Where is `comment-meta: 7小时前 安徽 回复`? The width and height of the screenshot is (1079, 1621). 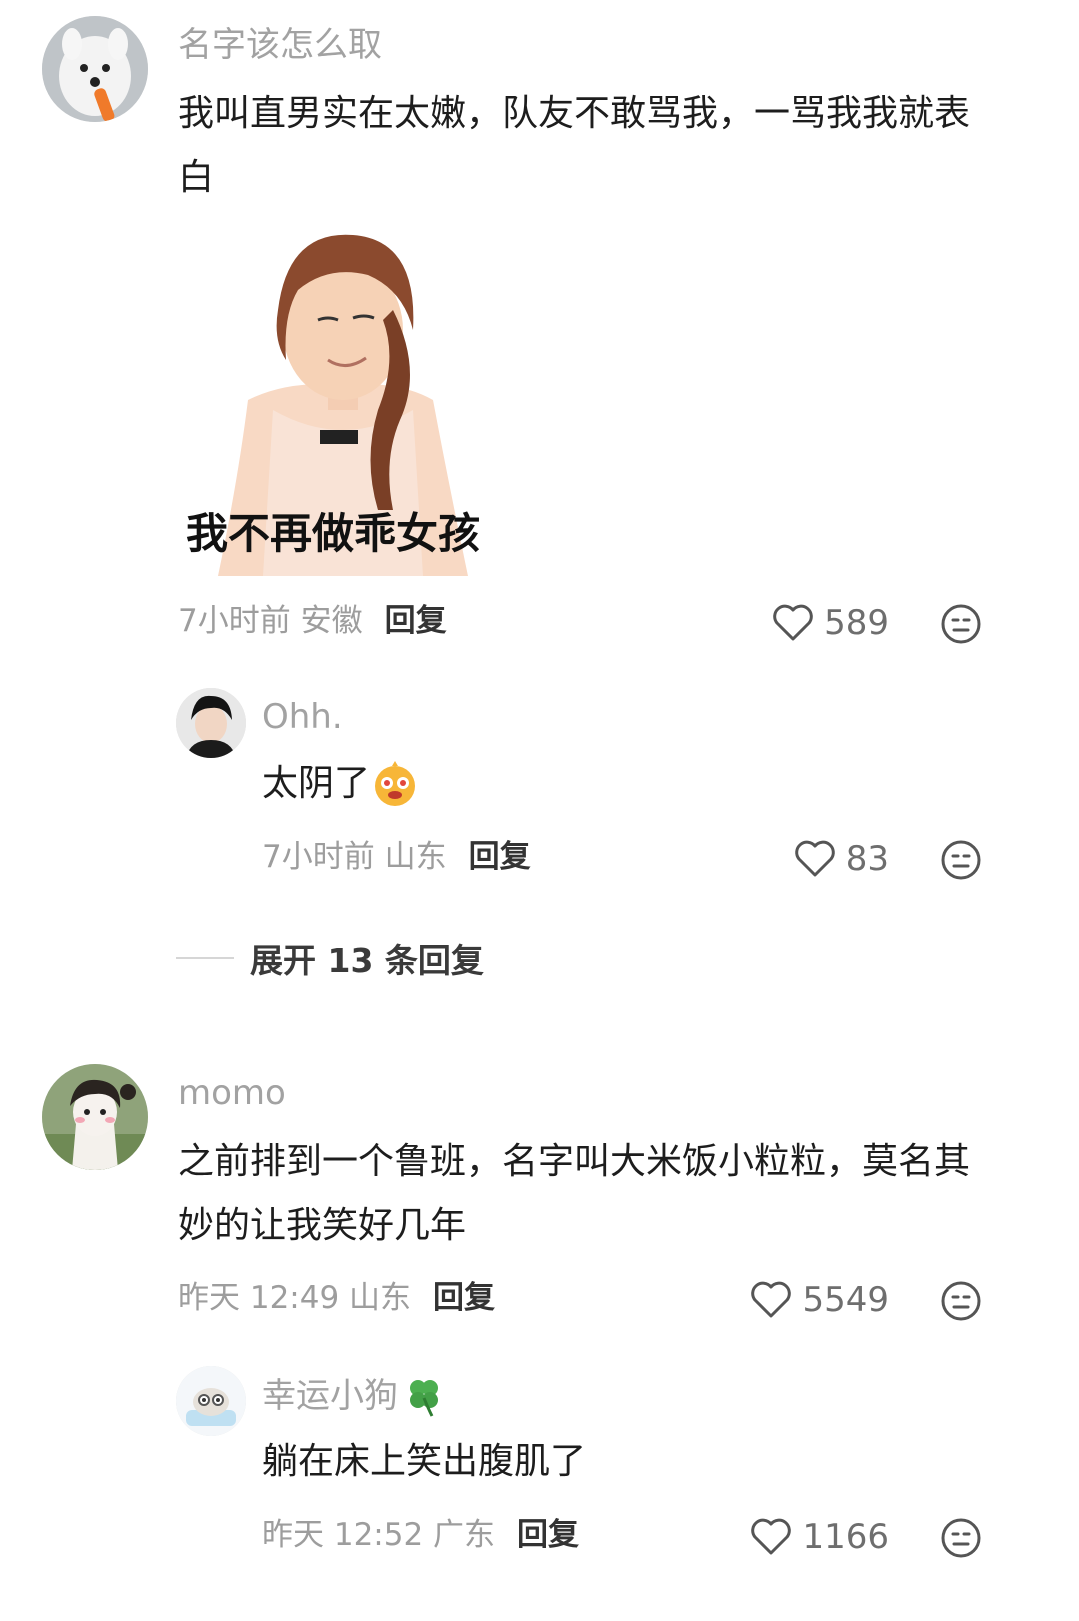
comment-meta: 7小时前 安徽 回复 is located at coordinates (312, 621).